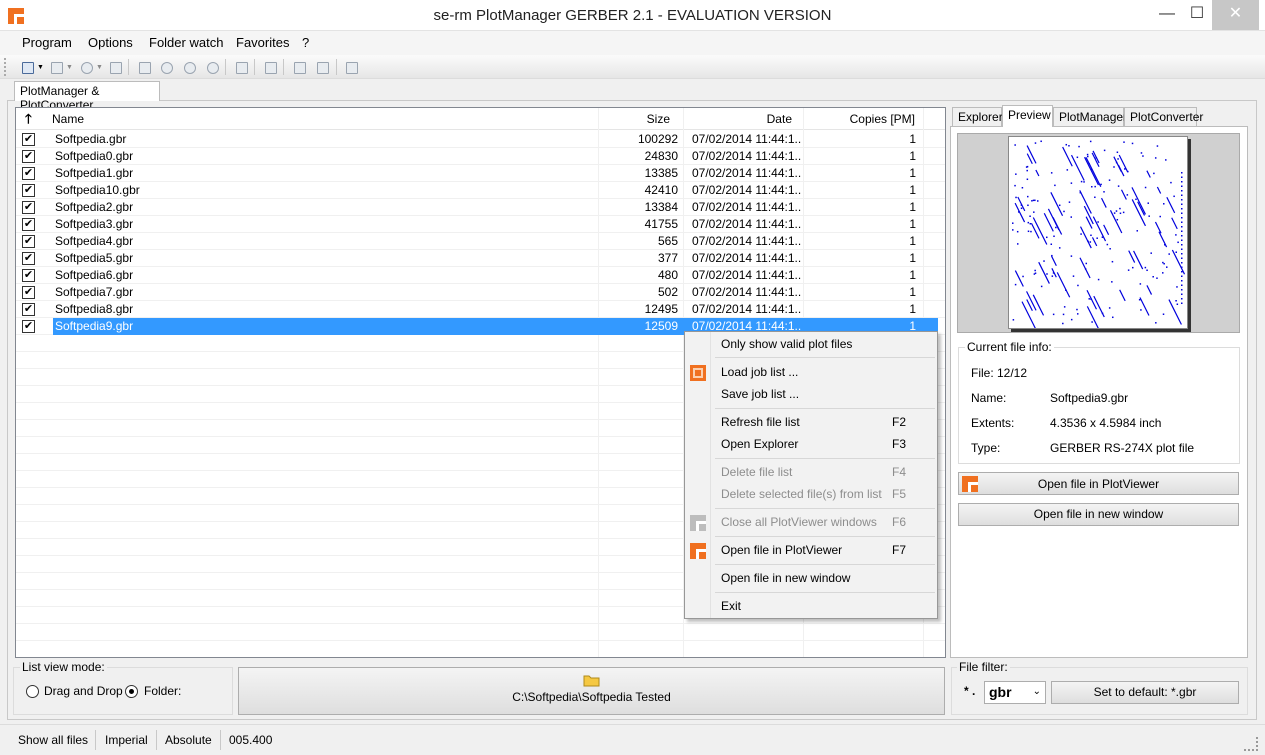  What do you see at coordinates (241, 67) in the screenshot?
I see `pan-icon` at bounding box center [241, 67].